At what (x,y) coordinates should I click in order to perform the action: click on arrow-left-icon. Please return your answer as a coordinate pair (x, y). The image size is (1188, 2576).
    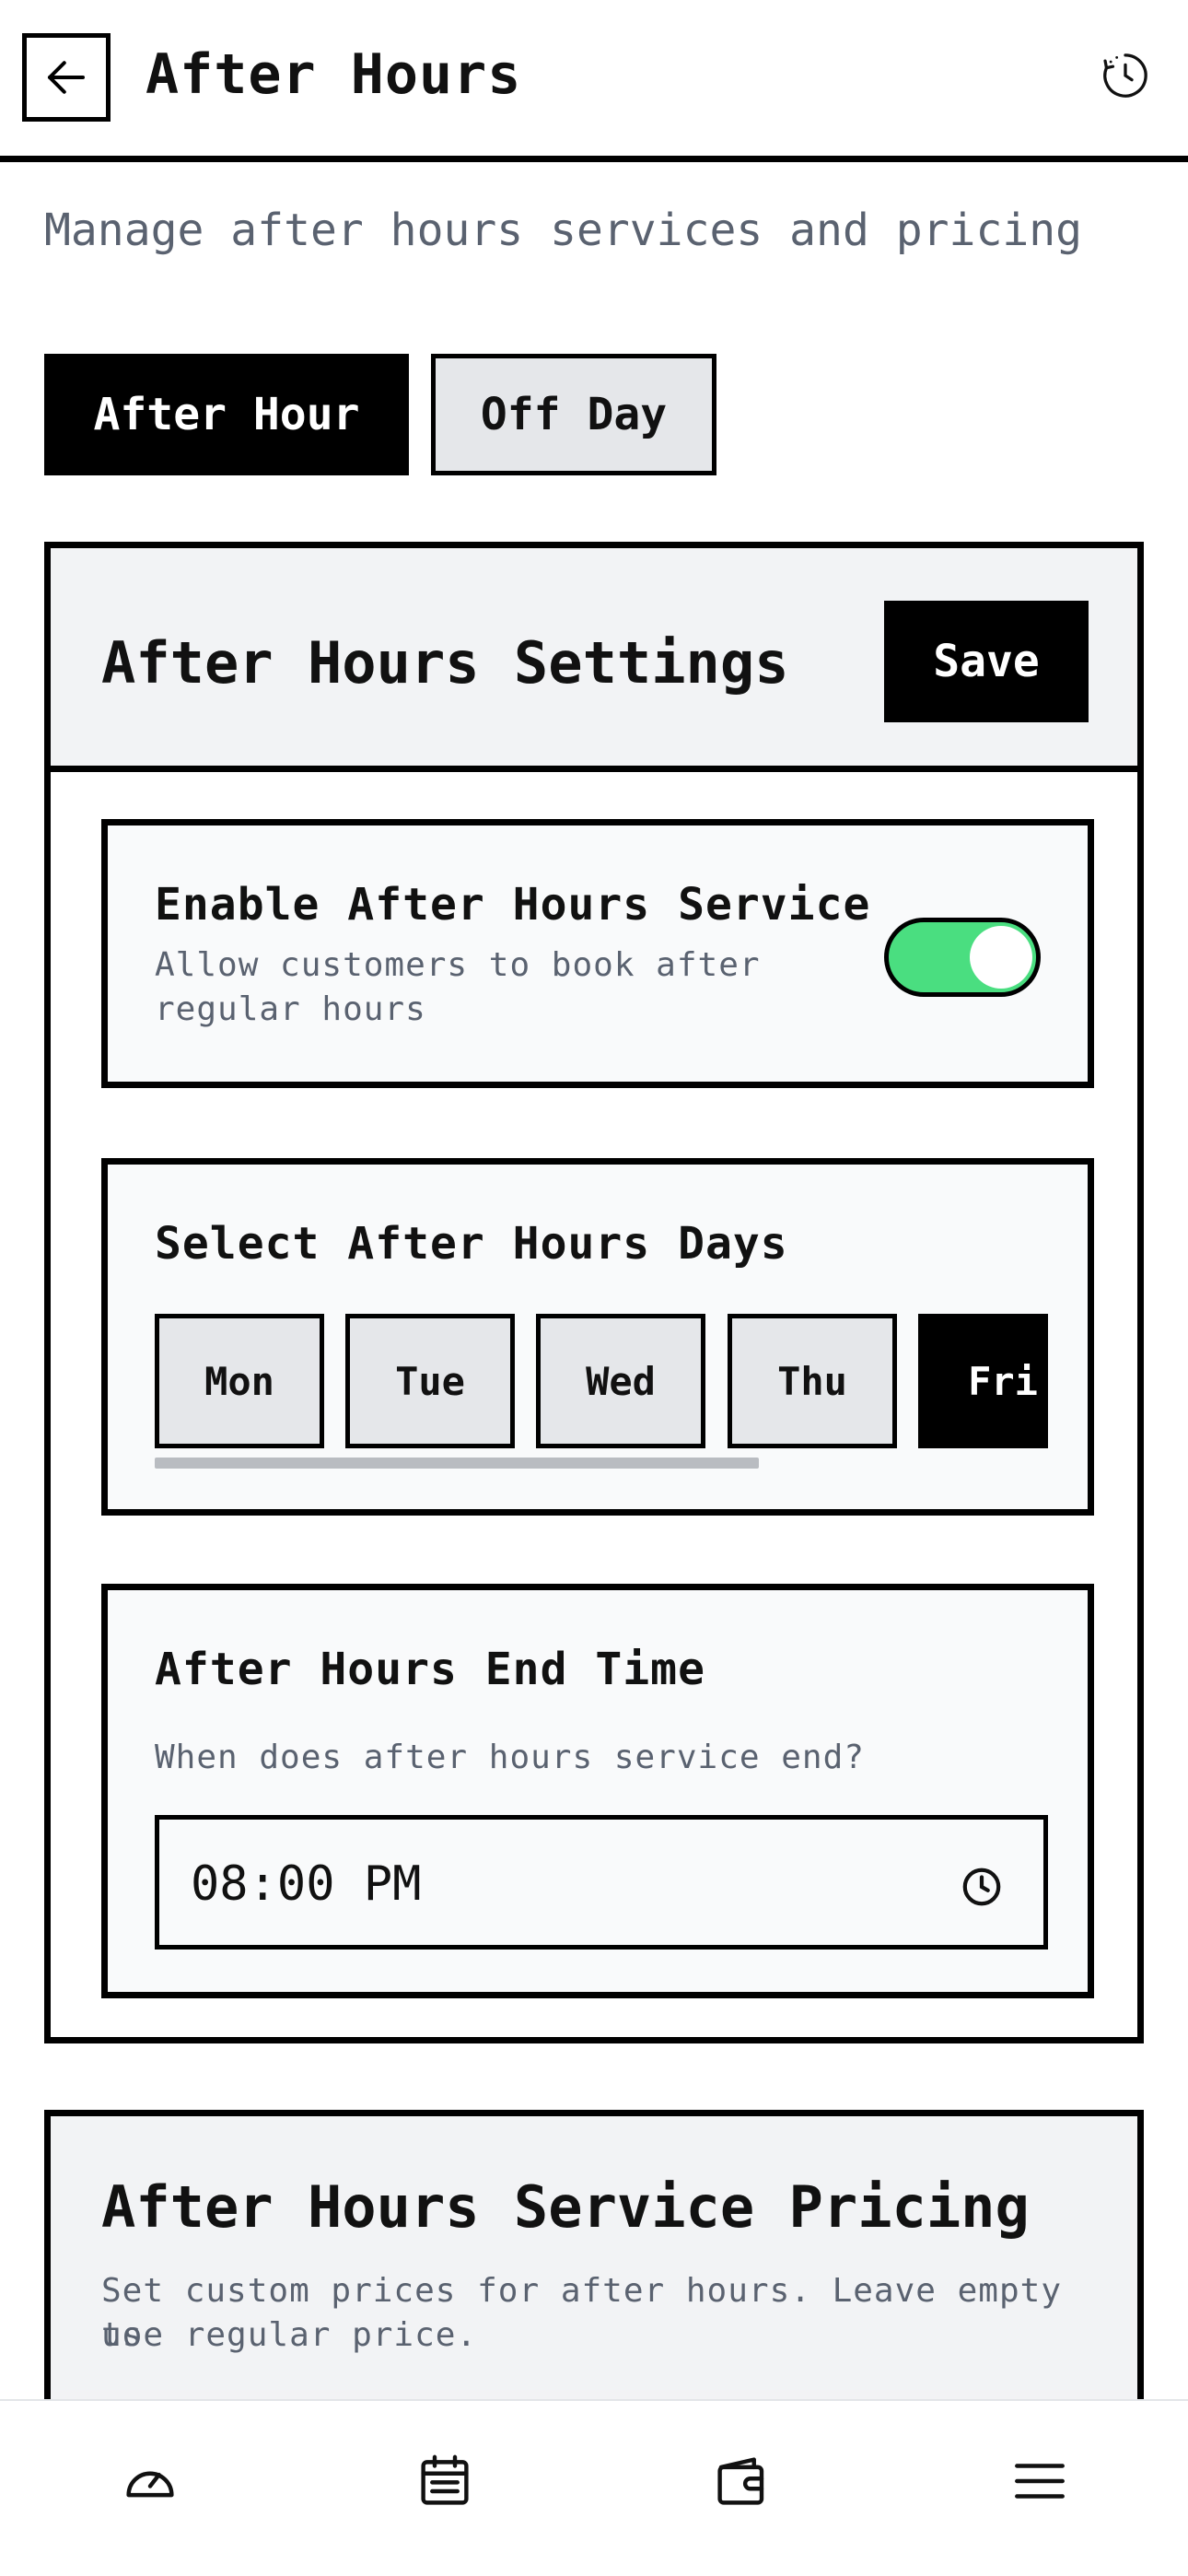
    Looking at the image, I should click on (66, 77).